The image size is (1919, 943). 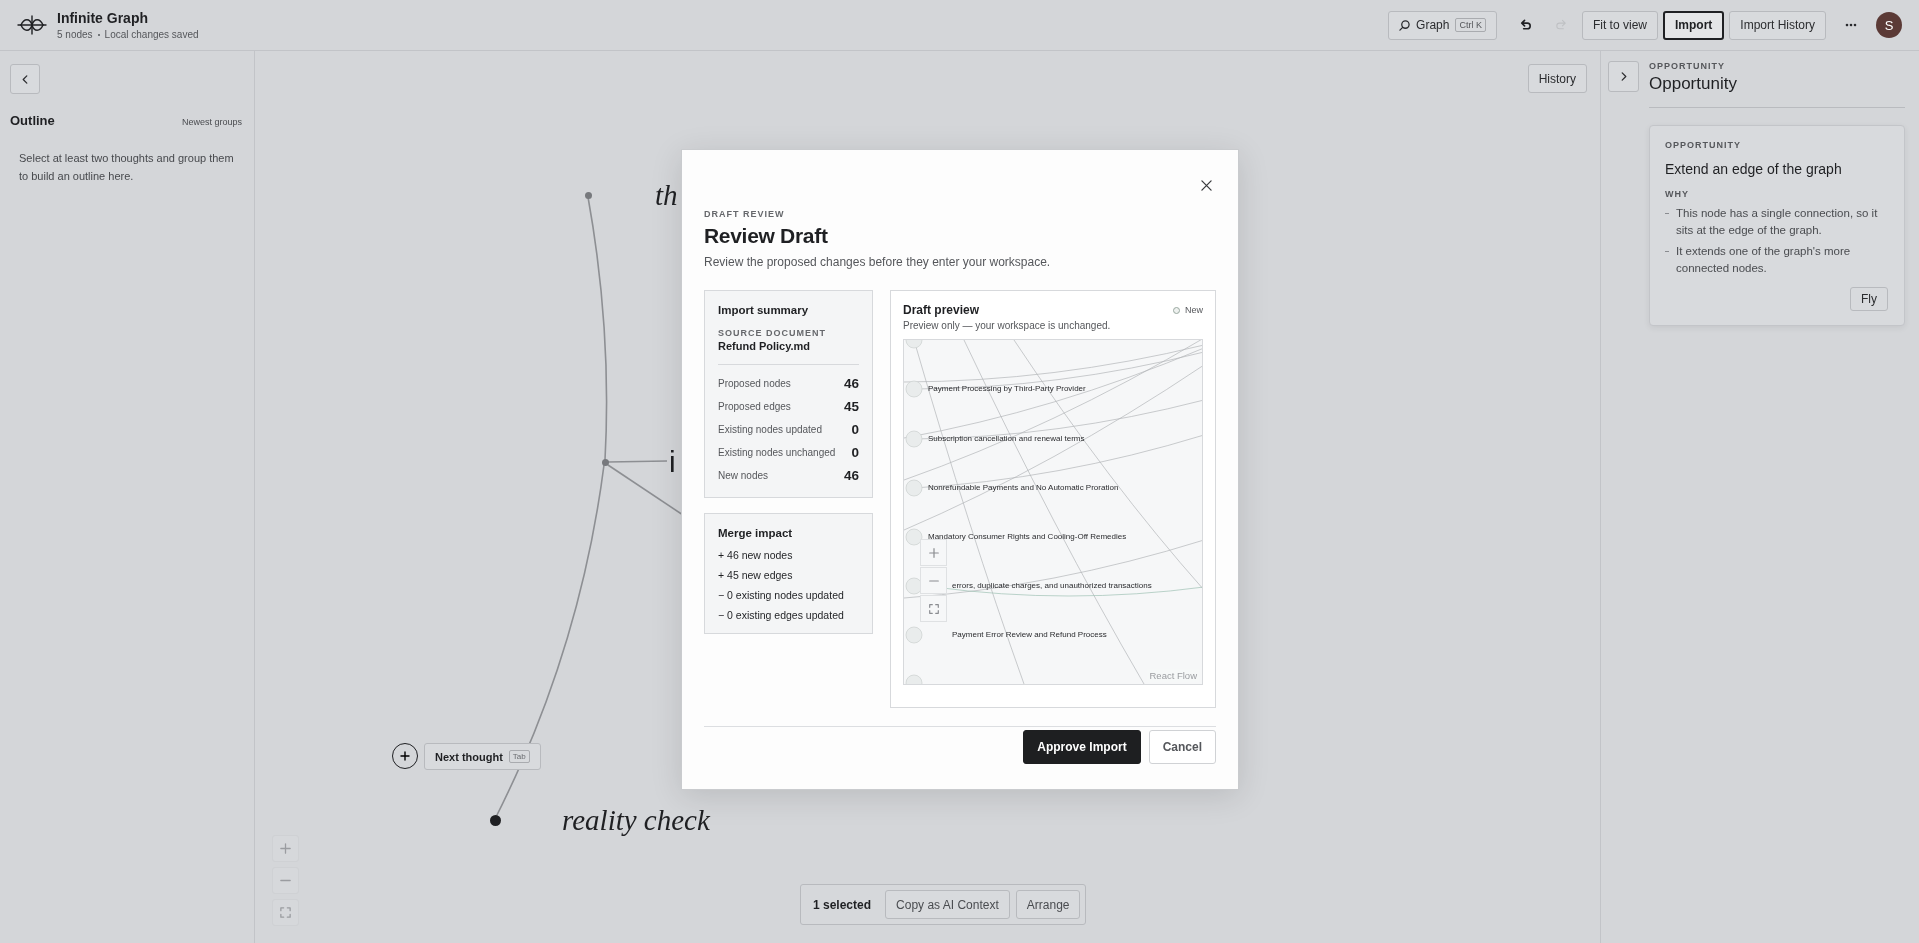 I want to click on toolbar-button: Import History, so click(x=1777, y=25).